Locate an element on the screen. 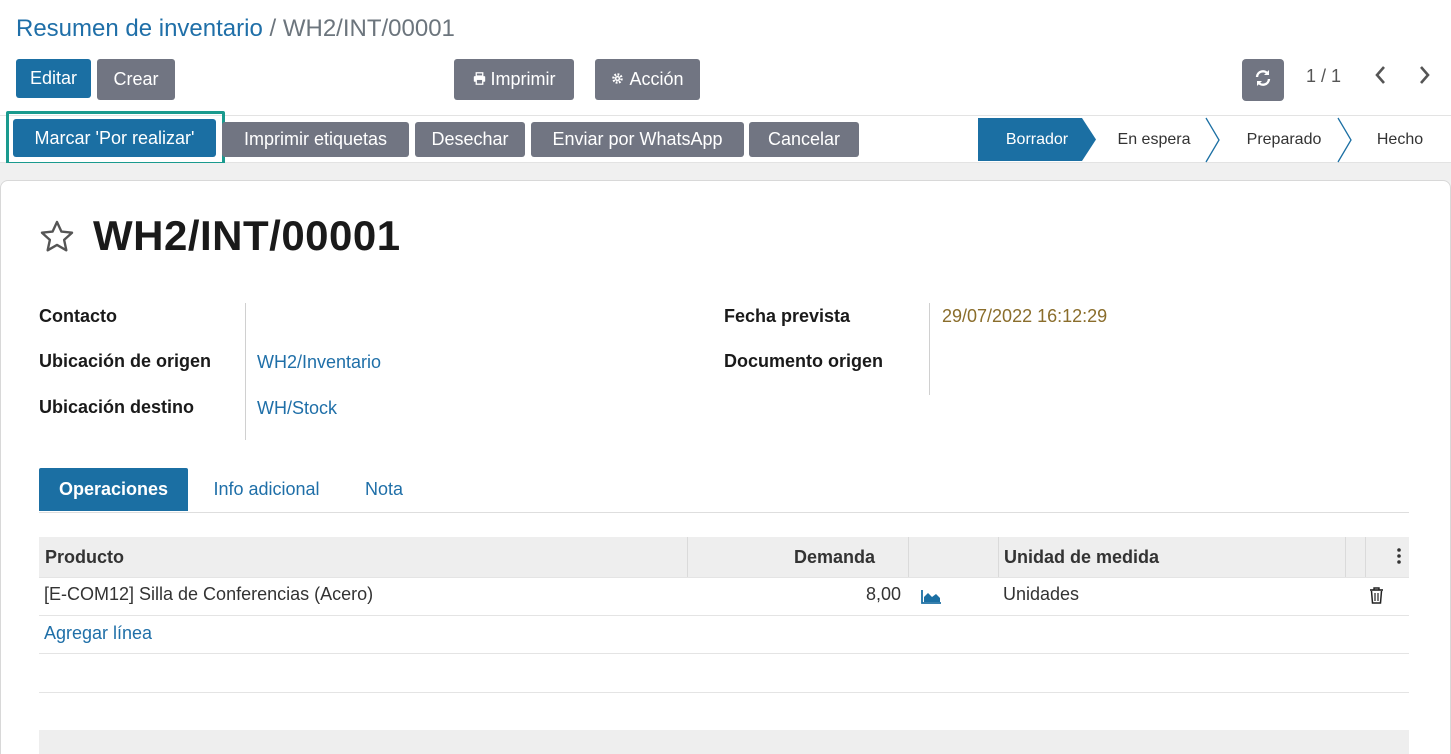  create-button-label: Crear is located at coordinates (136, 79).